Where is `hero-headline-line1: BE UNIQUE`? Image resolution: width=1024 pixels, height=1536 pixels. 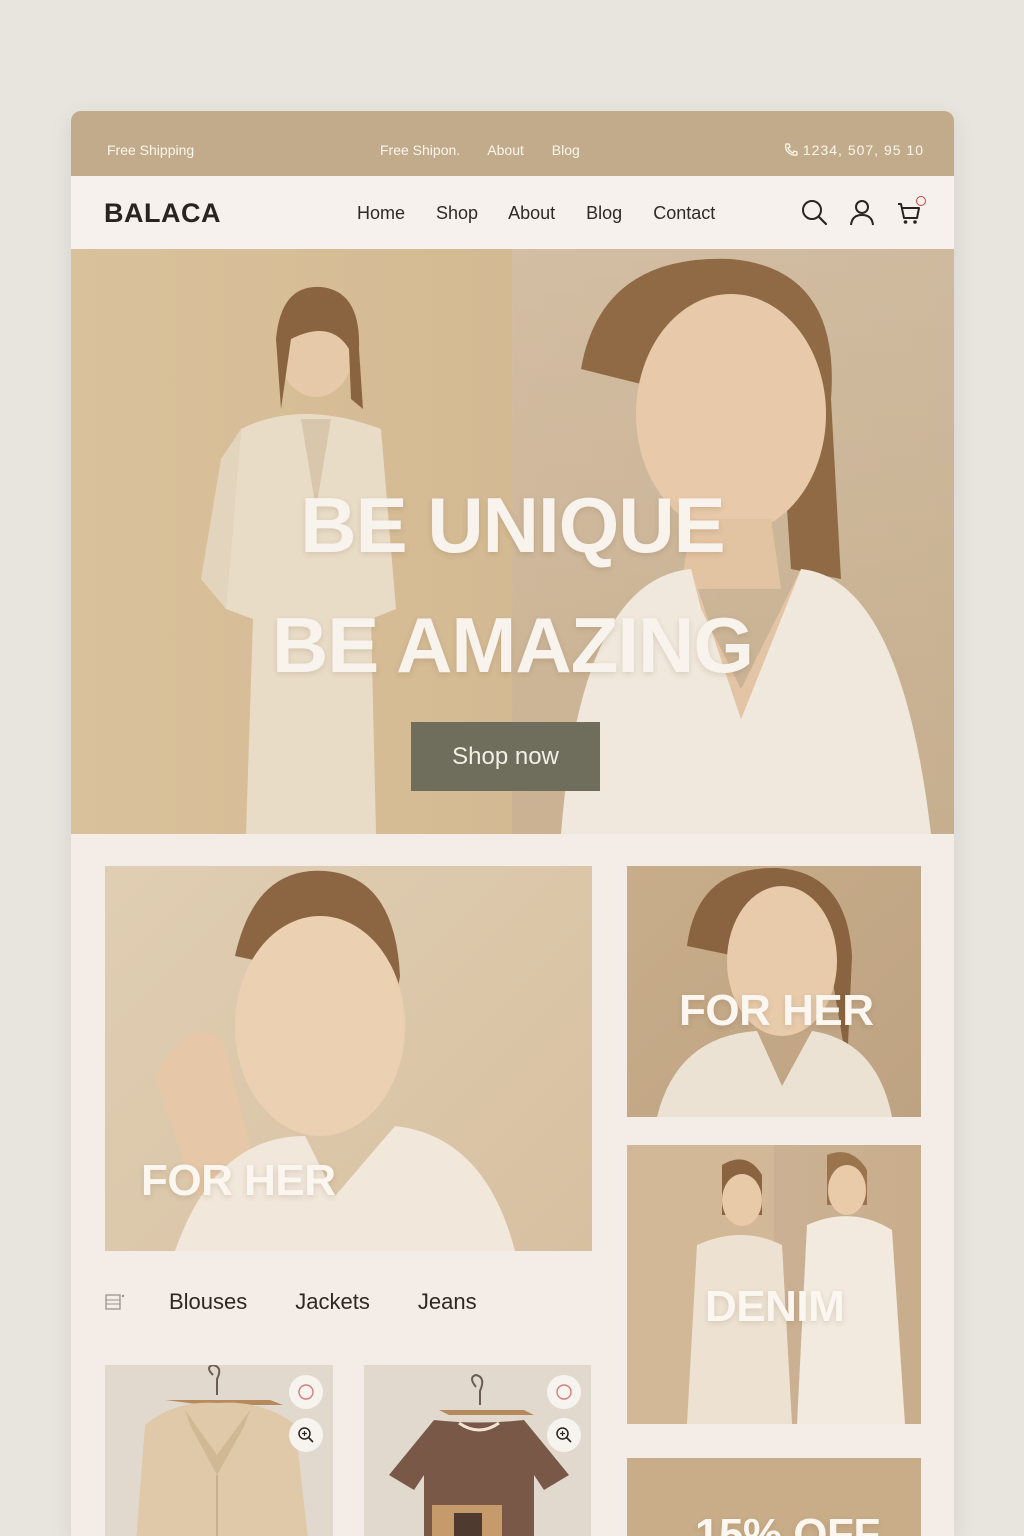
hero-headline-line1: BE UNIQUE is located at coordinates (512, 525).